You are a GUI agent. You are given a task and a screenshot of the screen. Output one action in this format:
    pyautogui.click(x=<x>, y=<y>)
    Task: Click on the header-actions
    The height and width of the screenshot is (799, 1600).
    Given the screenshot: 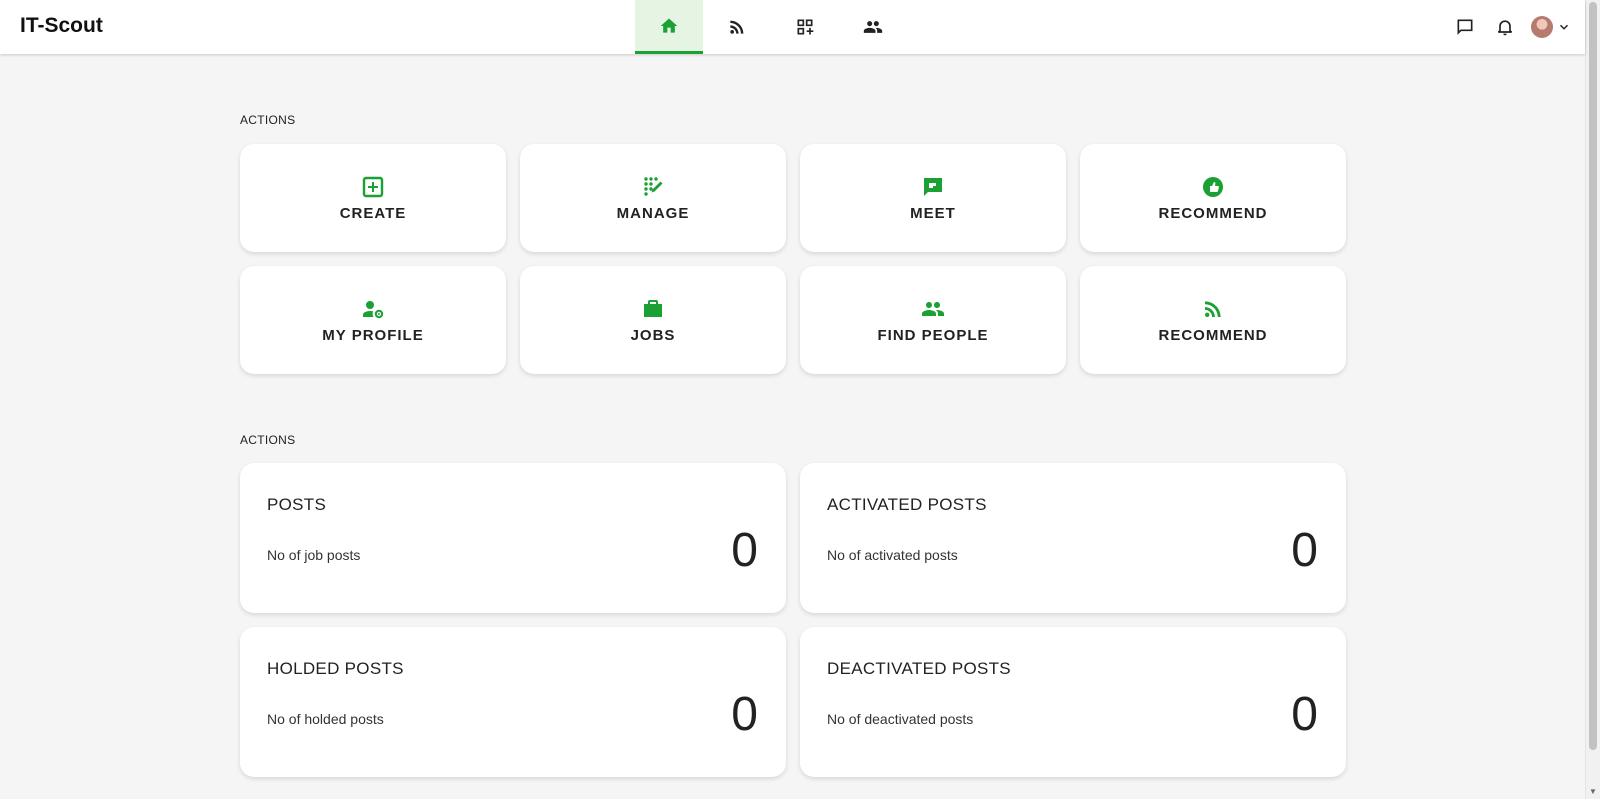 What is the action you would take?
    pyautogui.click(x=1508, y=27)
    